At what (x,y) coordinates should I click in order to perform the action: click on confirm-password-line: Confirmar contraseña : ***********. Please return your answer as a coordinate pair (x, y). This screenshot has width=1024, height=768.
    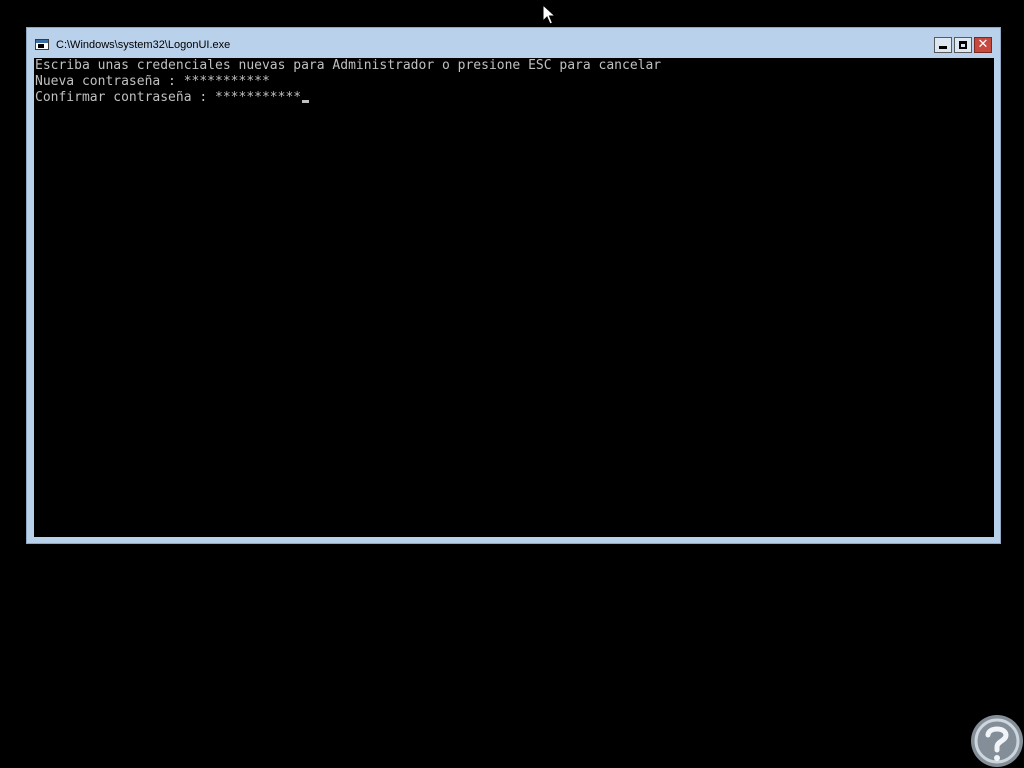
    Looking at the image, I should click on (172, 98).